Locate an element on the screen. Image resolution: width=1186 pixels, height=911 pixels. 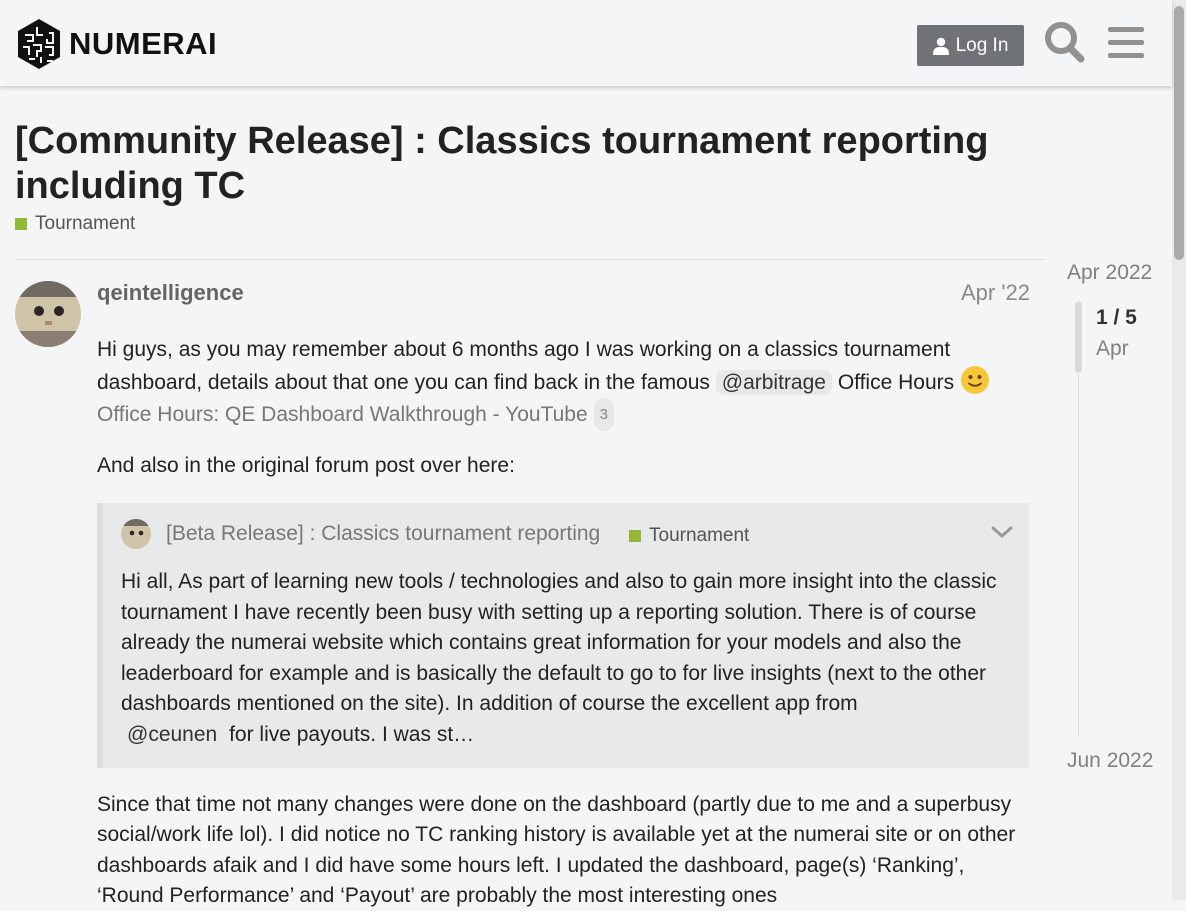
slightly-smiling-face-icon is located at coordinates (974, 380).